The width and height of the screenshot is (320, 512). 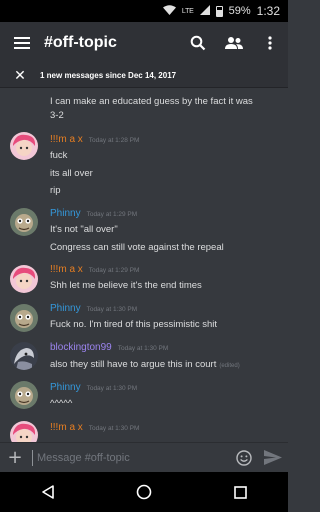 What do you see at coordinates (126, 285) in the screenshot?
I see `message-text: Shh let me believe it's the end times` at bounding box center [126, 285].